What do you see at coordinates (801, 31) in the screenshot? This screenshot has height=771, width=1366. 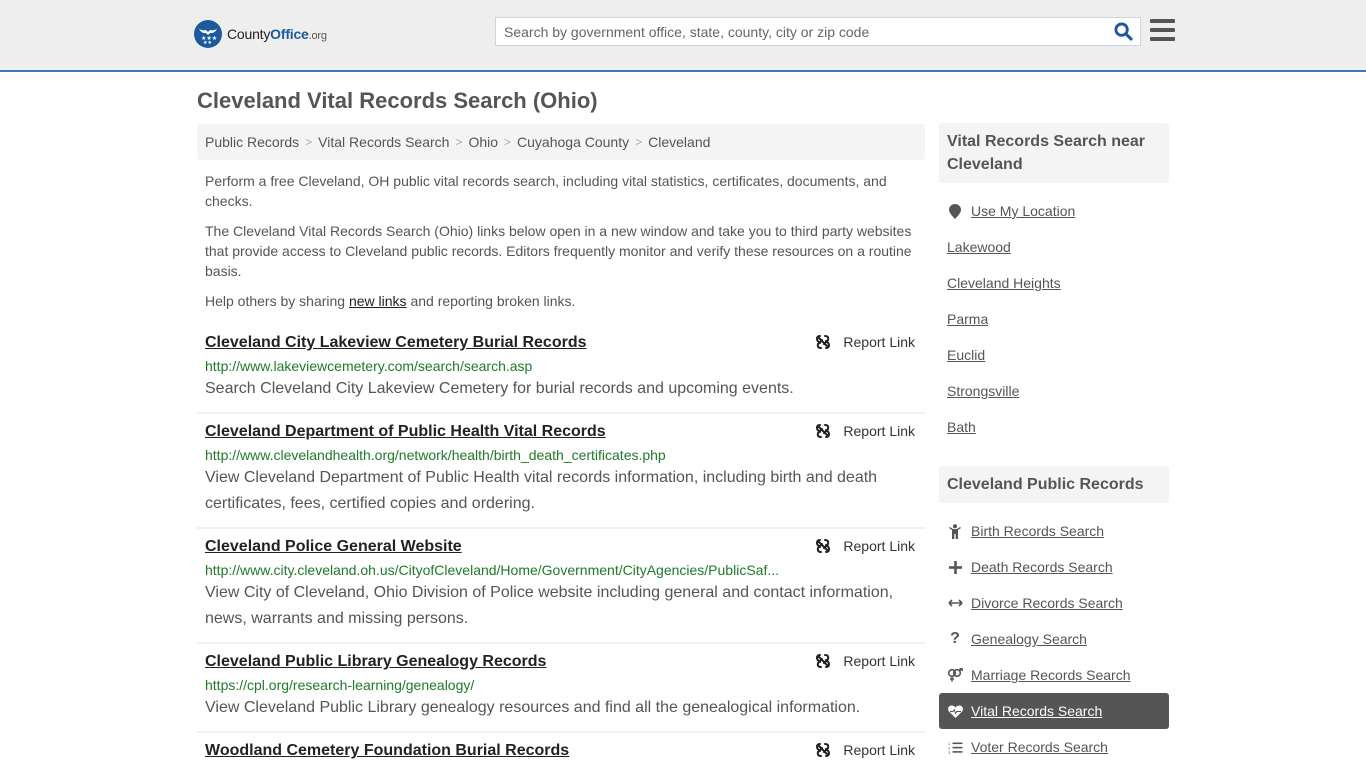 I see `search-input` at bounding box center [801, 31].